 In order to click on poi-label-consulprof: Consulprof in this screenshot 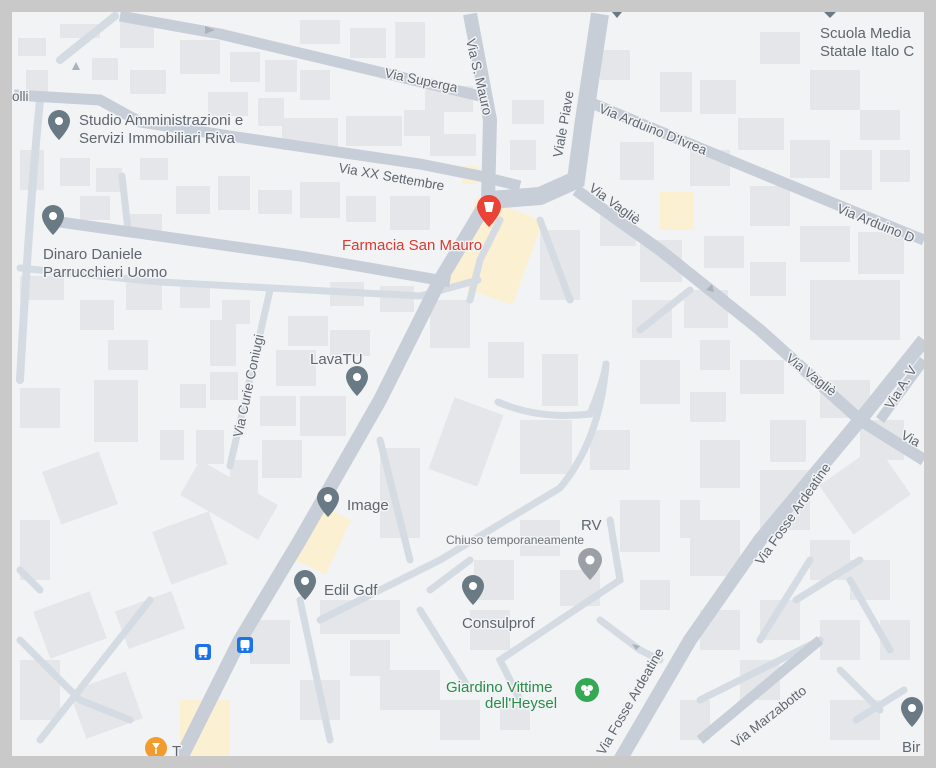, I will do `click(498, 623)`.